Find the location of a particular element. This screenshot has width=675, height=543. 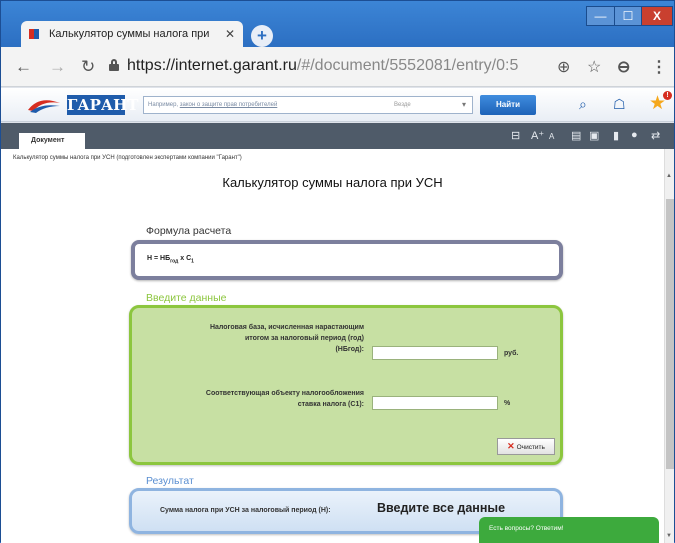

url-path: /#/document/5552081/entry/0:5 is located at coordinates (407, 65).